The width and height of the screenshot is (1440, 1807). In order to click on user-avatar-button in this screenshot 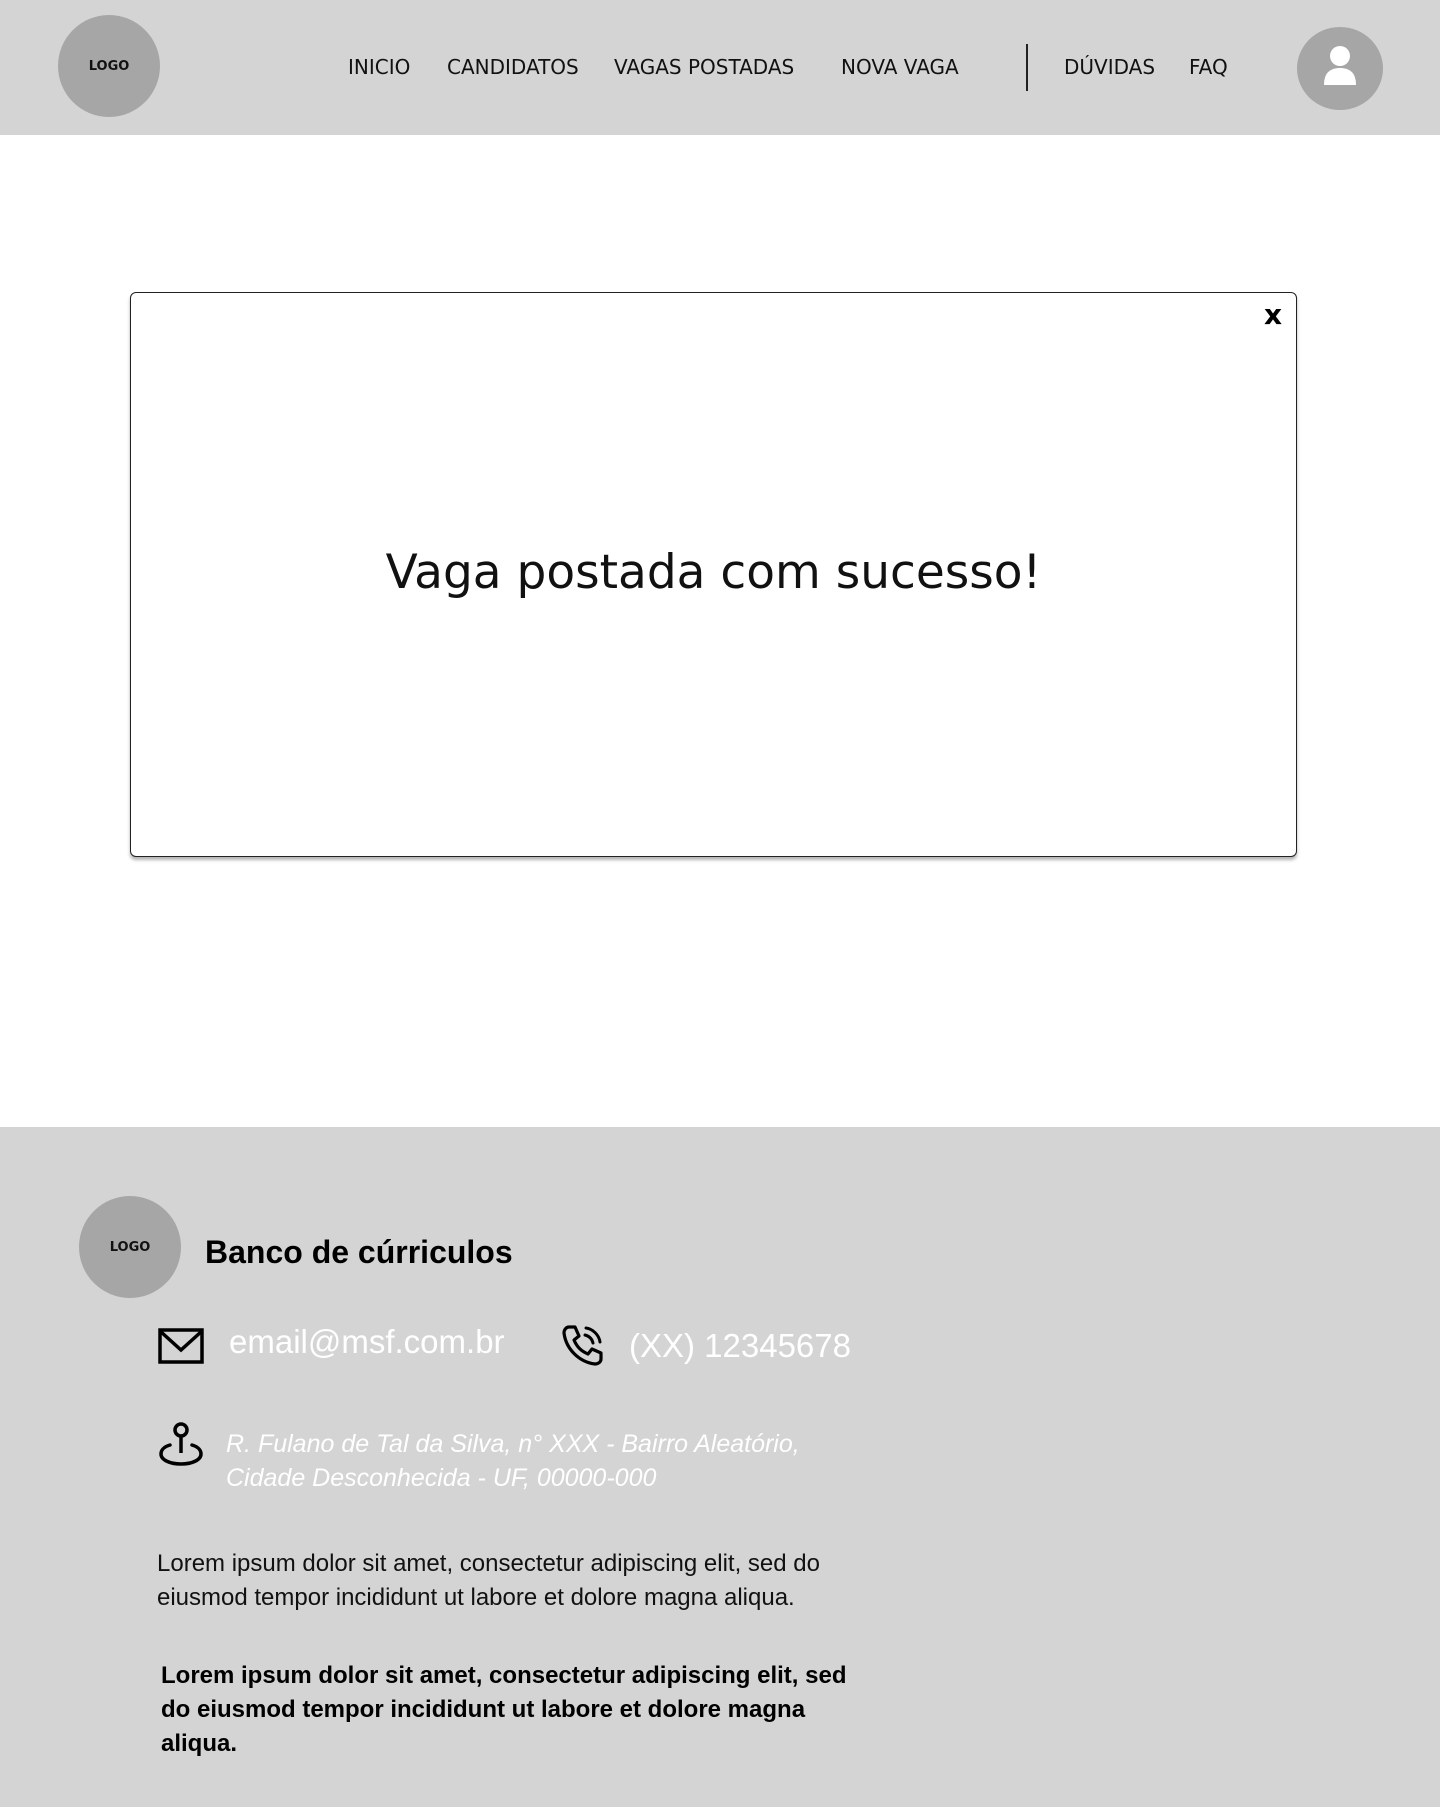, I will do `click(1340, 68)`.